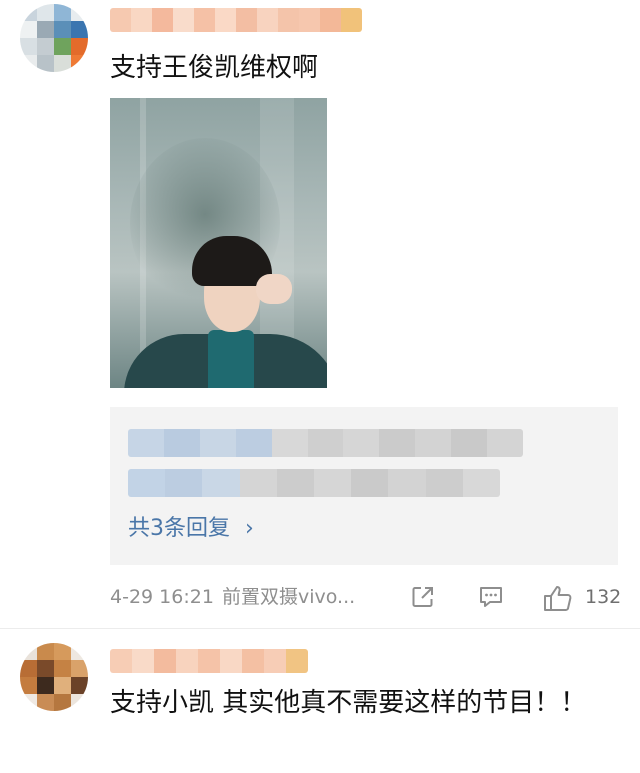 Image resolution: width=640 pixels, height=773 pixels. Describe the element at coordinates (274, 289) in the screenshot. I see `photo-hand` at that location.